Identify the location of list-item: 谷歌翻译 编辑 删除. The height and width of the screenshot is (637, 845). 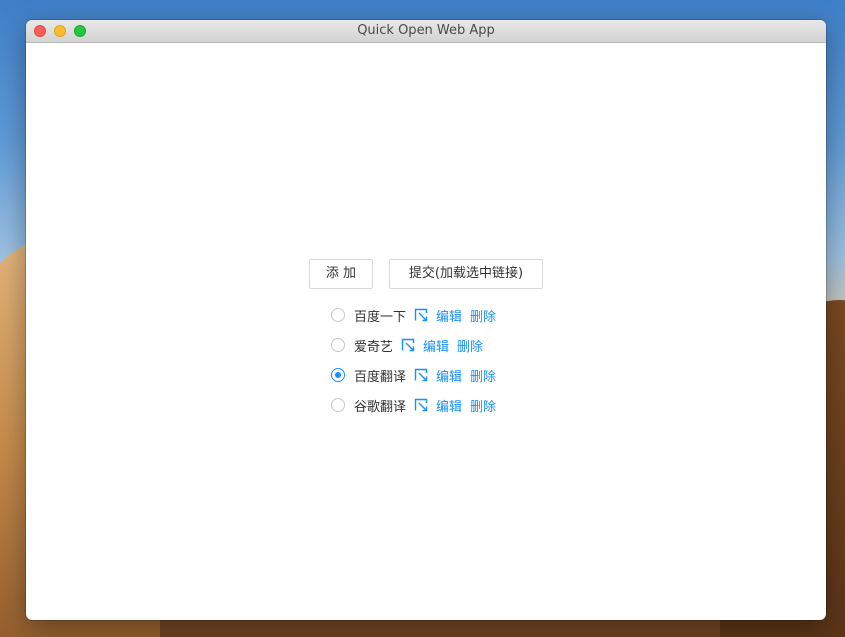
(461, 405).